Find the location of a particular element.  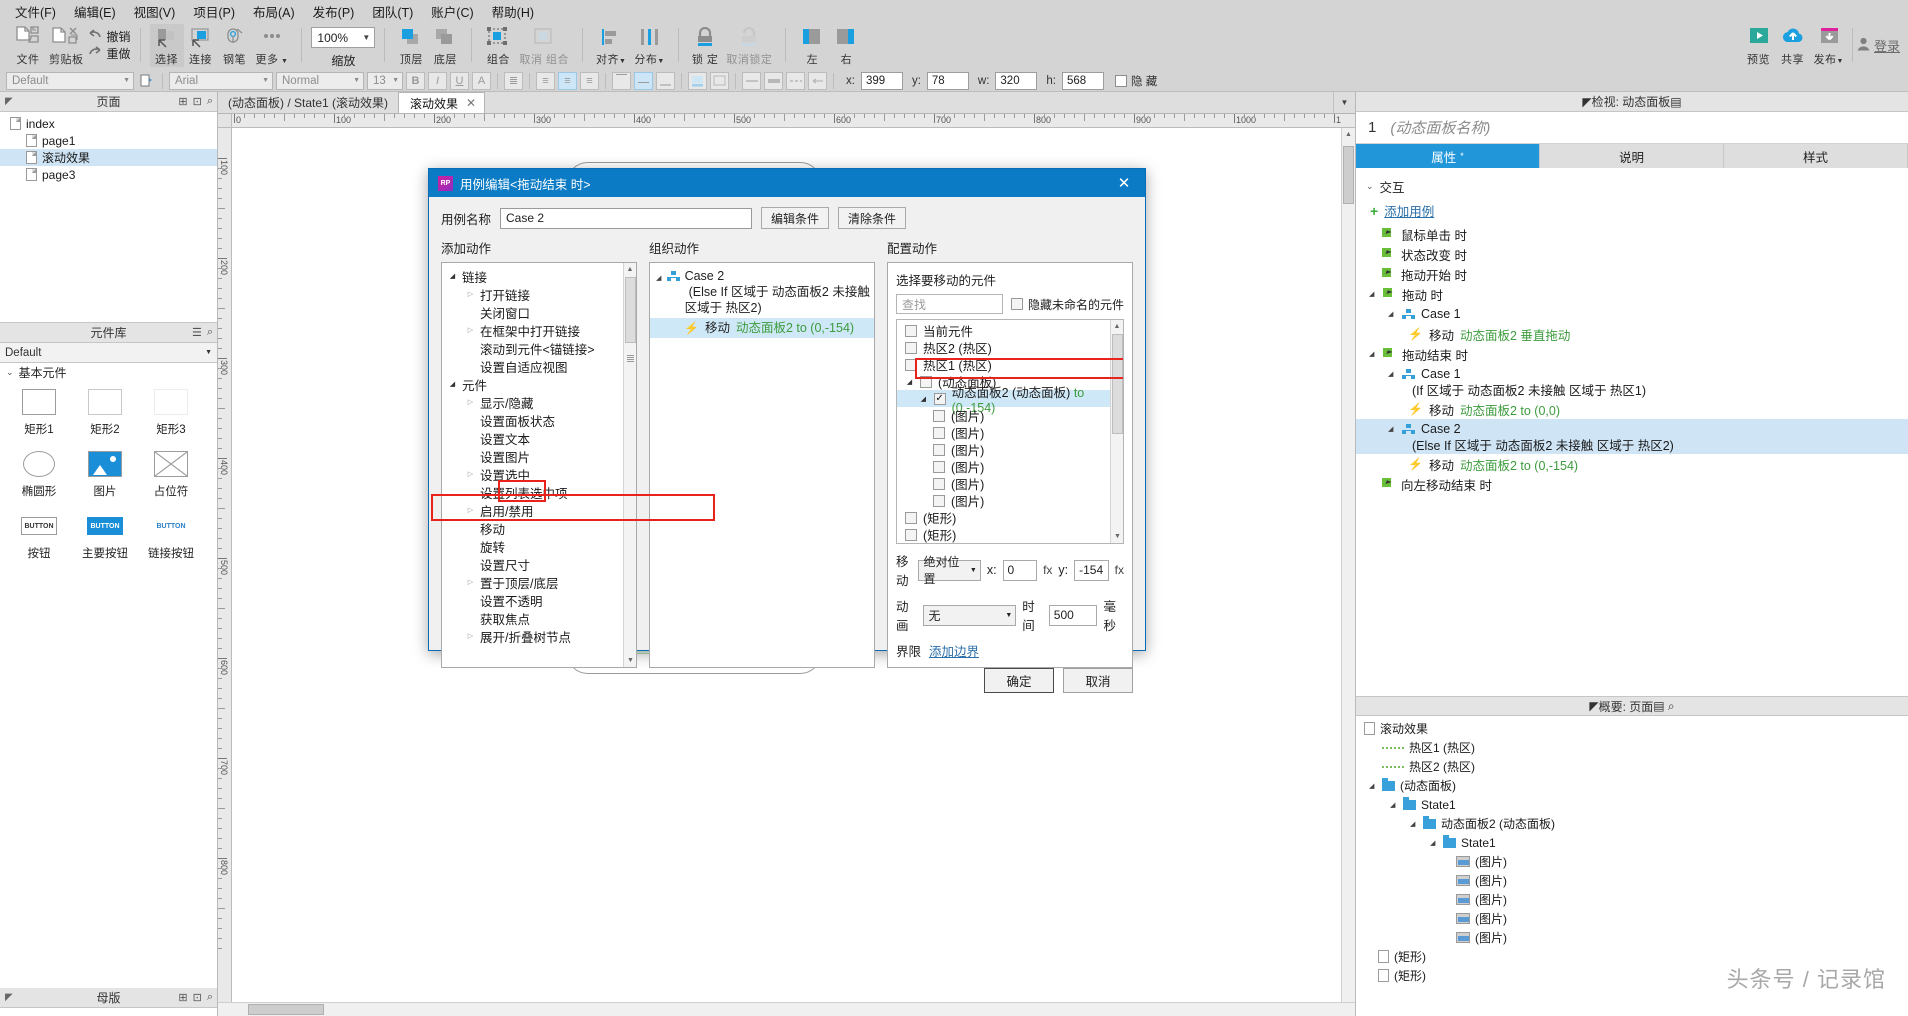

action-tree-item: 关闭窗口 is located at coordinates (535, 312).